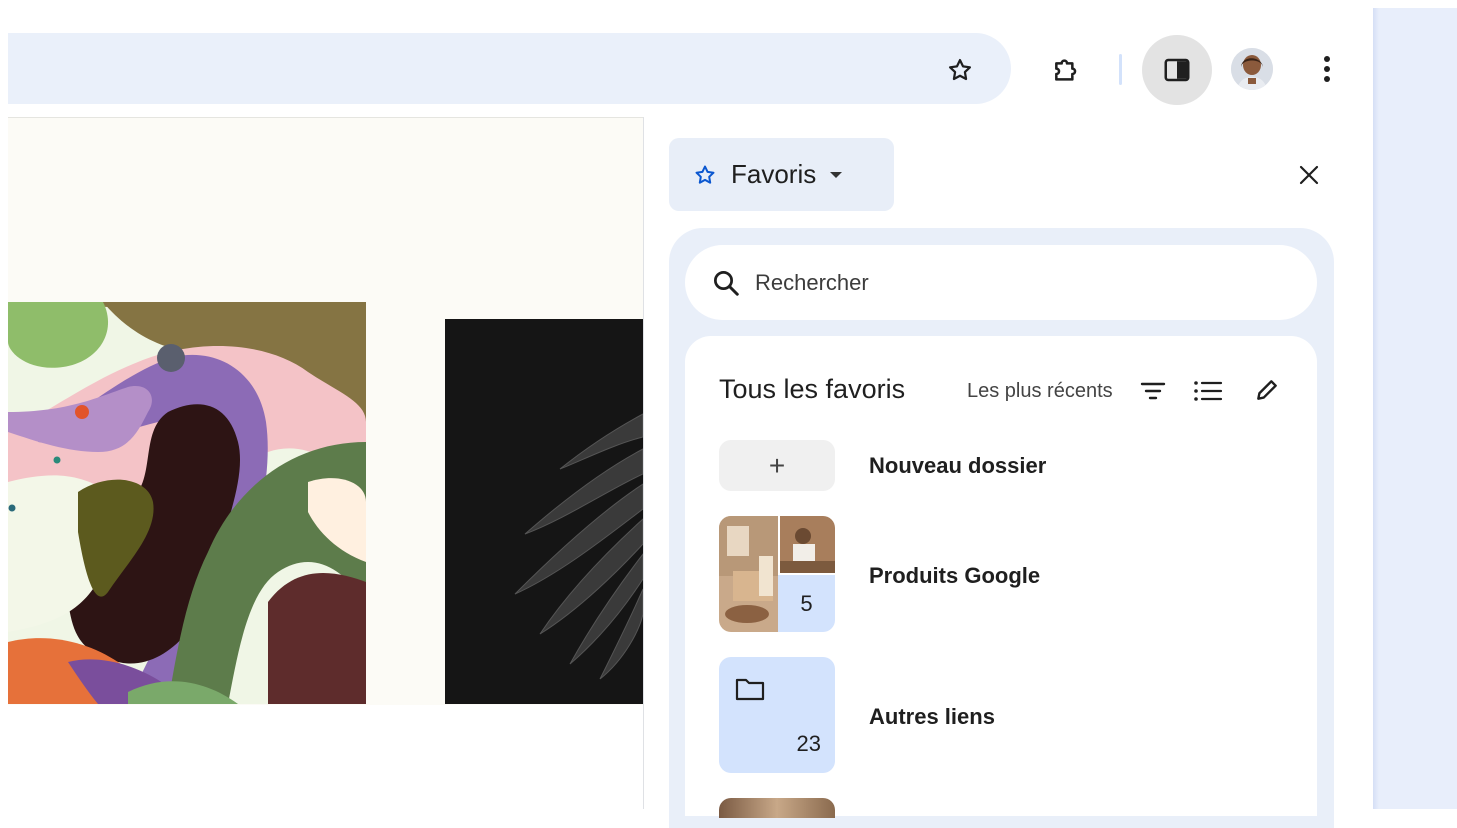 This screenshot has height=828, width=1457. What do you see at coordinates (750, 689) in the screenshot?
I see `folder-icon` at bounding box center [750, 689].